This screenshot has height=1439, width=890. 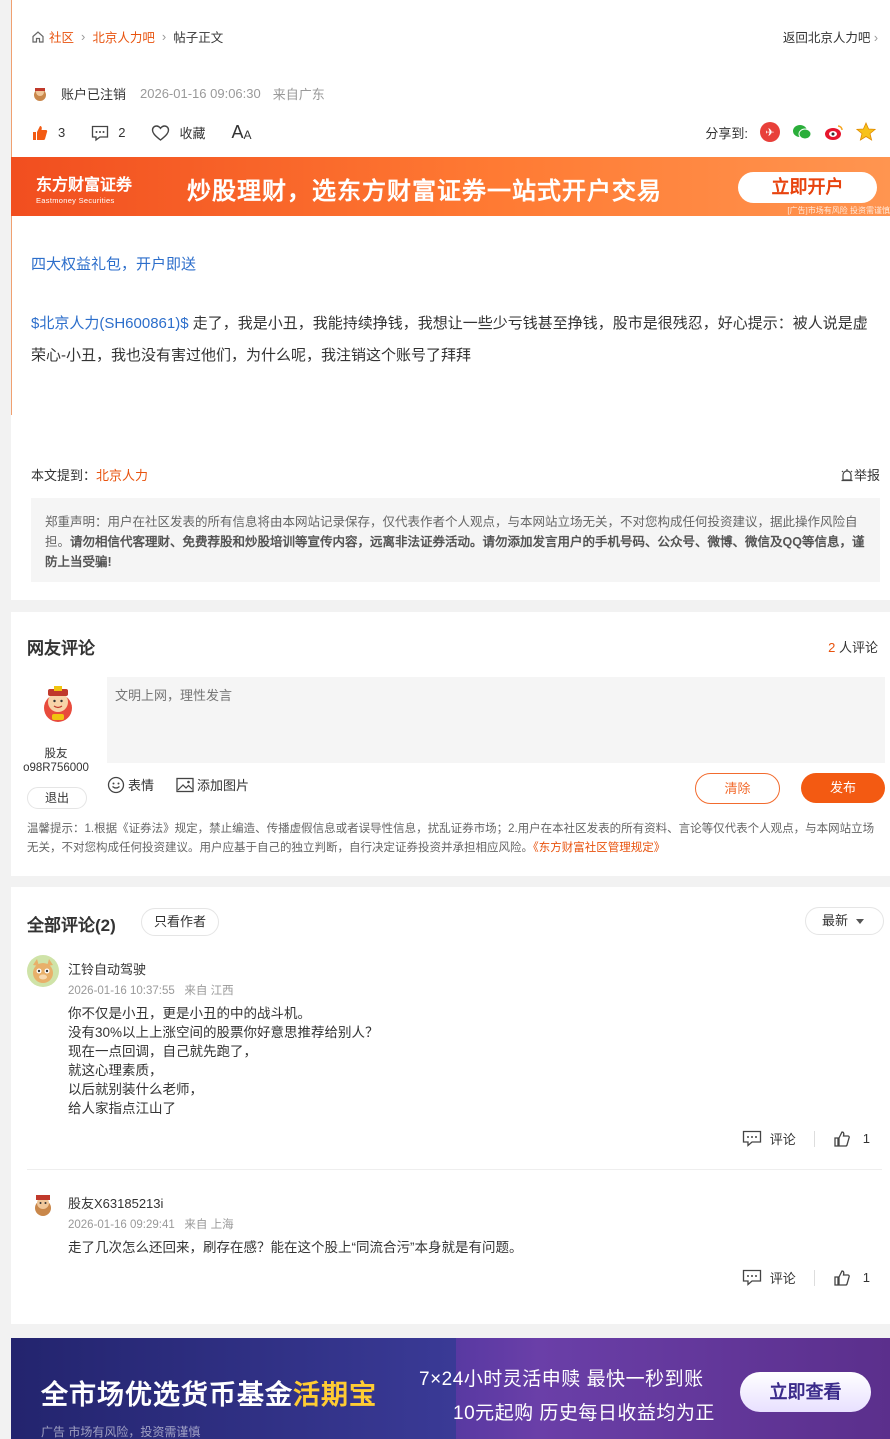 I want to click on gift-link: 四大权益礼包，开户即送, so click(x=113, y=263).